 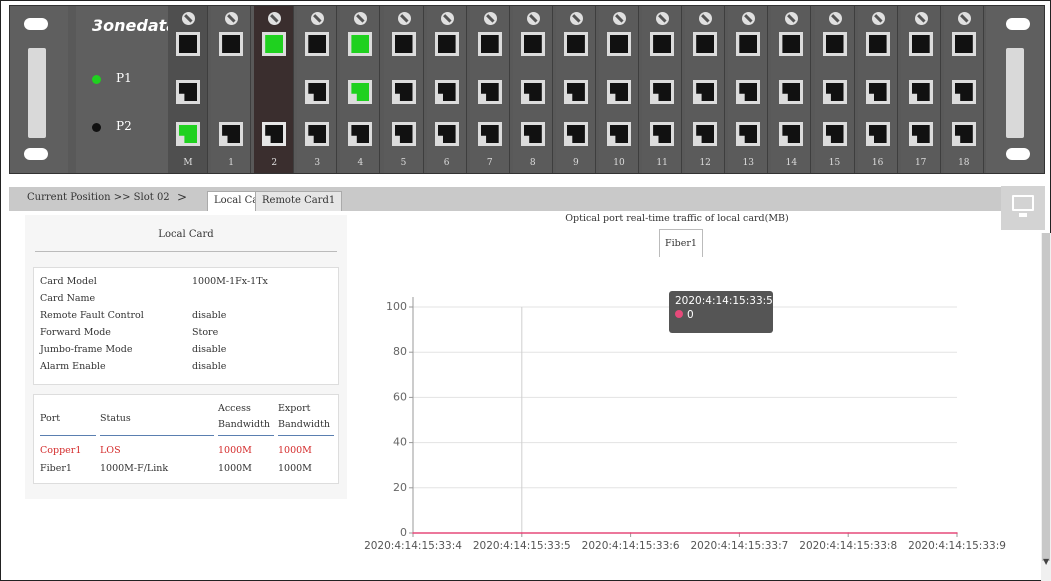 I want to click on slot-5: 5, so click(x=403, y=89).